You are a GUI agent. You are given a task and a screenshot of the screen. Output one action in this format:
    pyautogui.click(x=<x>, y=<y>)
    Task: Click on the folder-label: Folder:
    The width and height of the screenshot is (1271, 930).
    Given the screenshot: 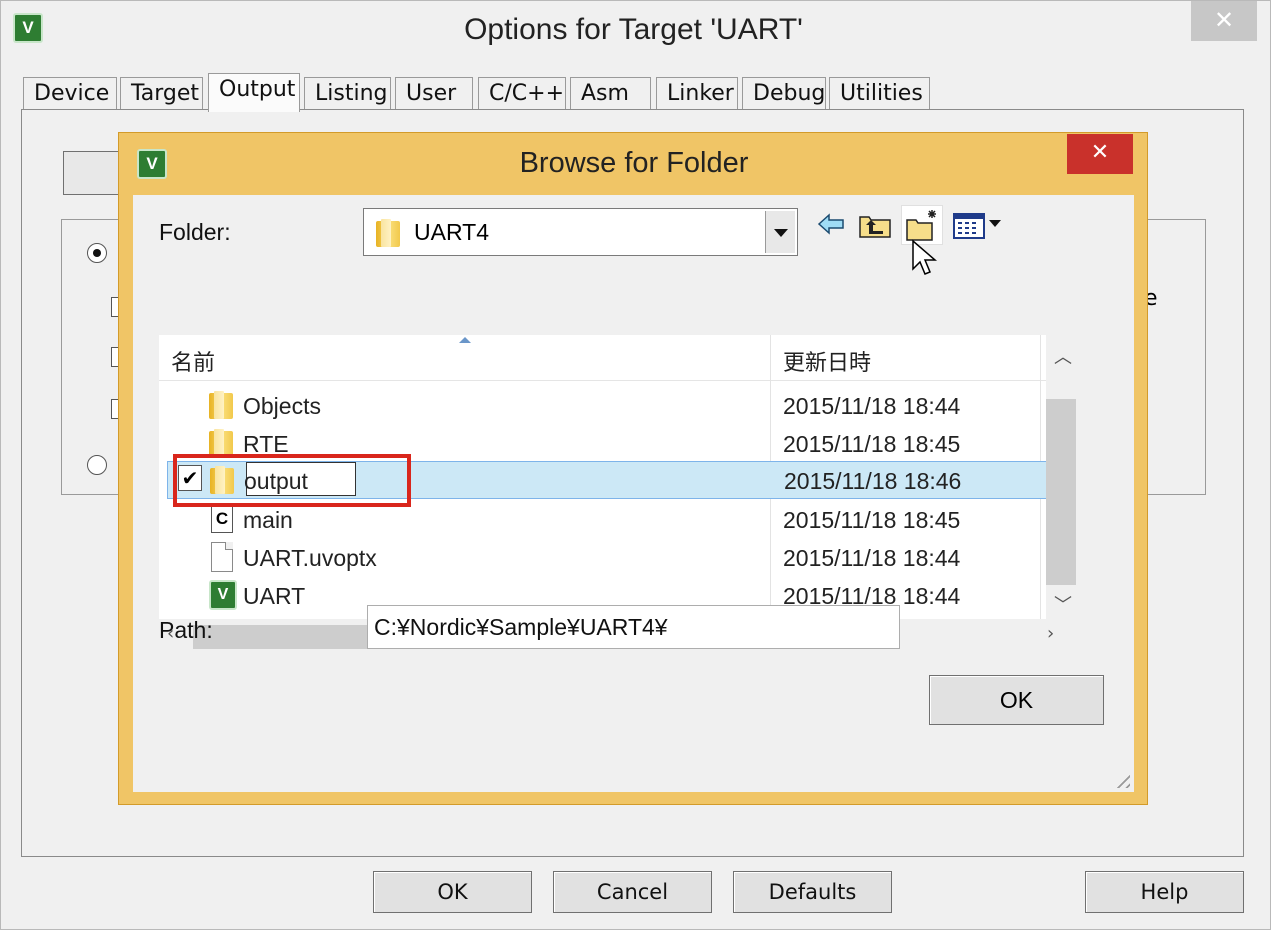 What is the action you would take?
    pyautogui.click(x=195, y=232)
    